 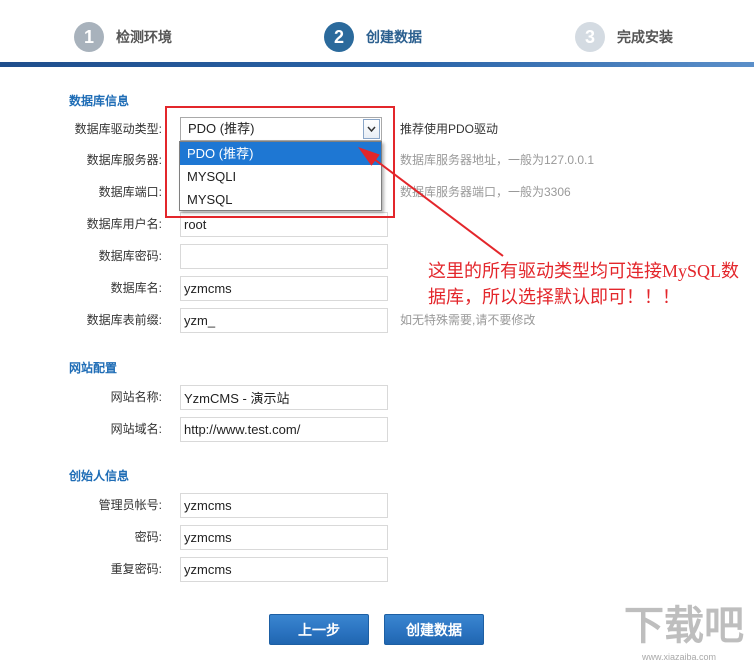 What do you see at coordinates (284, 256) in the screenshot?
I see `db-password-input` at bounding box center [284, 256].